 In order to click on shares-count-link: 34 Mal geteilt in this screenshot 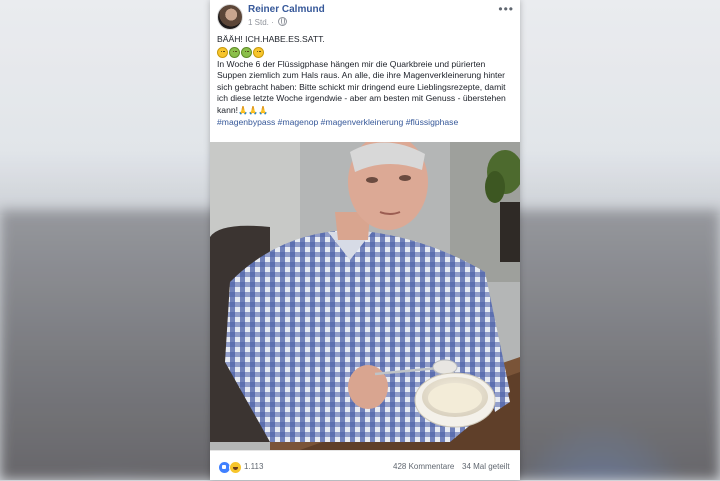, I will do `click(486, 466)`.